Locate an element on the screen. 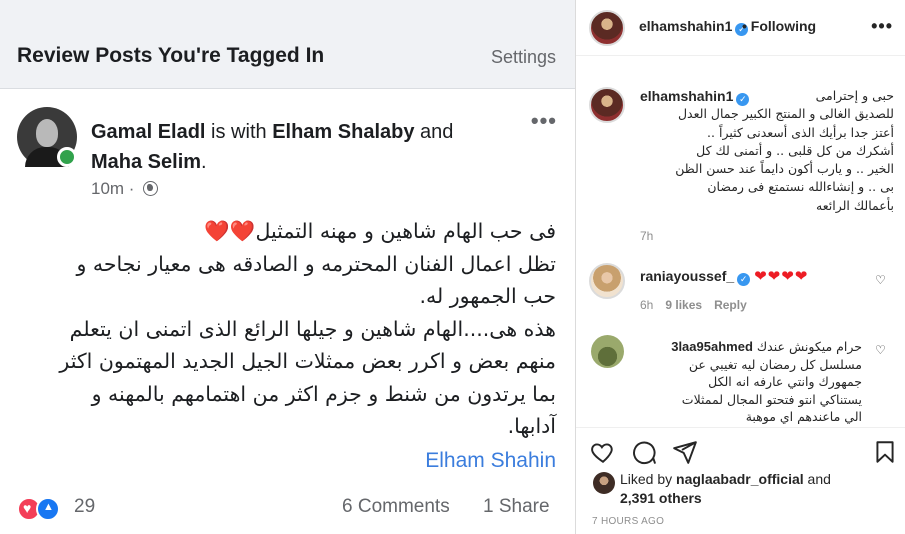 Image resolution: width=905 pixels, height=534 pixels. caption-line: للصديق الغالى و المنتج الكبير جمال العدل is located at coordinates (785, 114).